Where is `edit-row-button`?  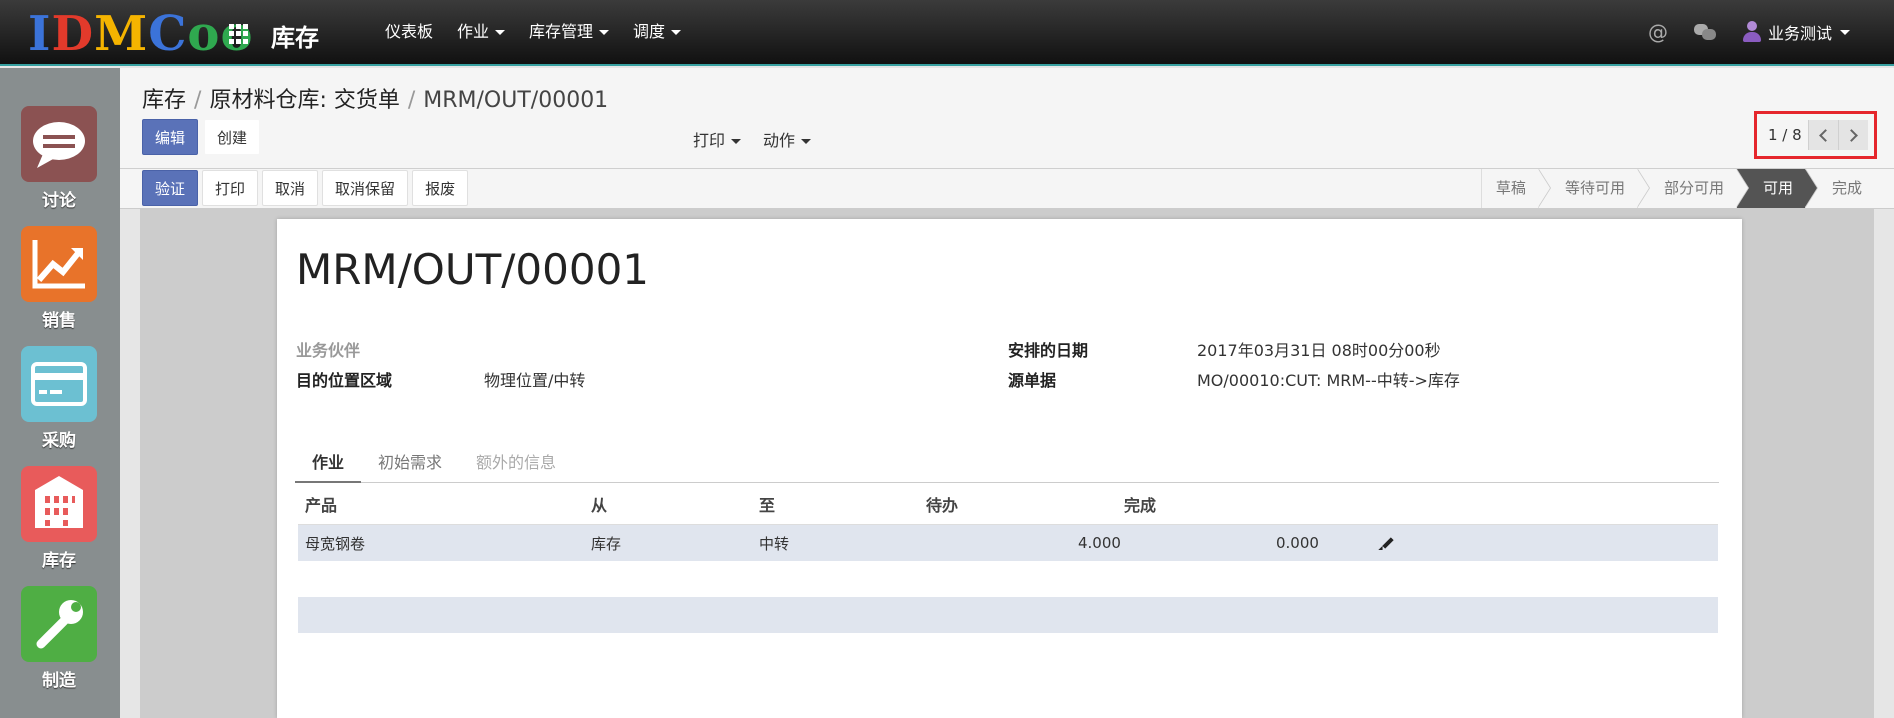 edit-row-button is located at coordinates (1388, 543).